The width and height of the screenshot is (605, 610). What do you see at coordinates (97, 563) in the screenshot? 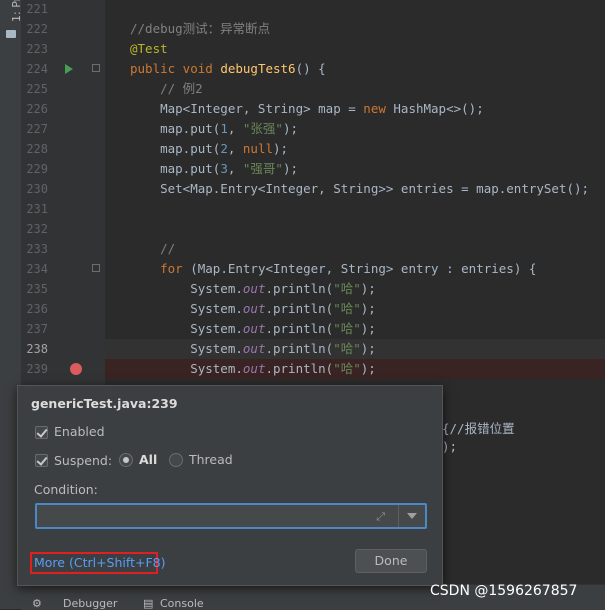
I see `more-settings-link: More (Ctrl+Shift+F8)` at bounding box center [97, 563].